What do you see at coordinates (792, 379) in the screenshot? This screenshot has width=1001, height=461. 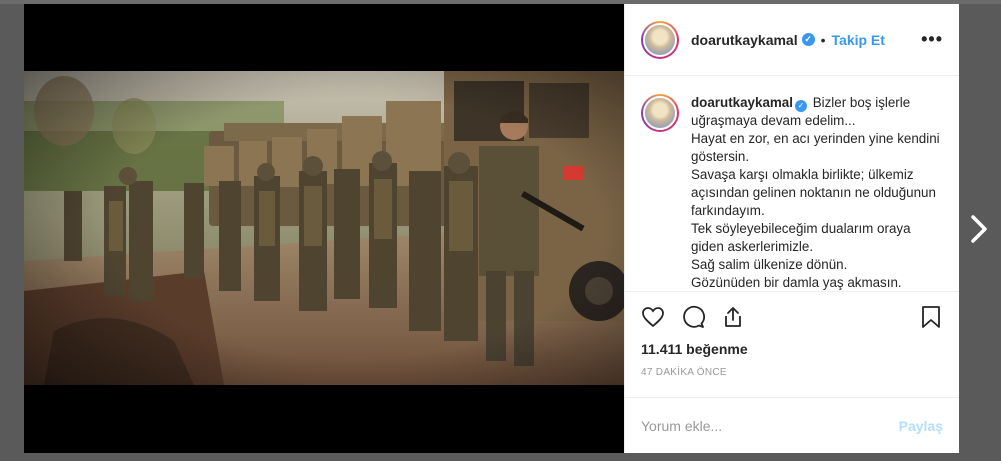 I see `post-timestamp: 47 DAKİKA ÖNCE` at bounding box center [792, 379].